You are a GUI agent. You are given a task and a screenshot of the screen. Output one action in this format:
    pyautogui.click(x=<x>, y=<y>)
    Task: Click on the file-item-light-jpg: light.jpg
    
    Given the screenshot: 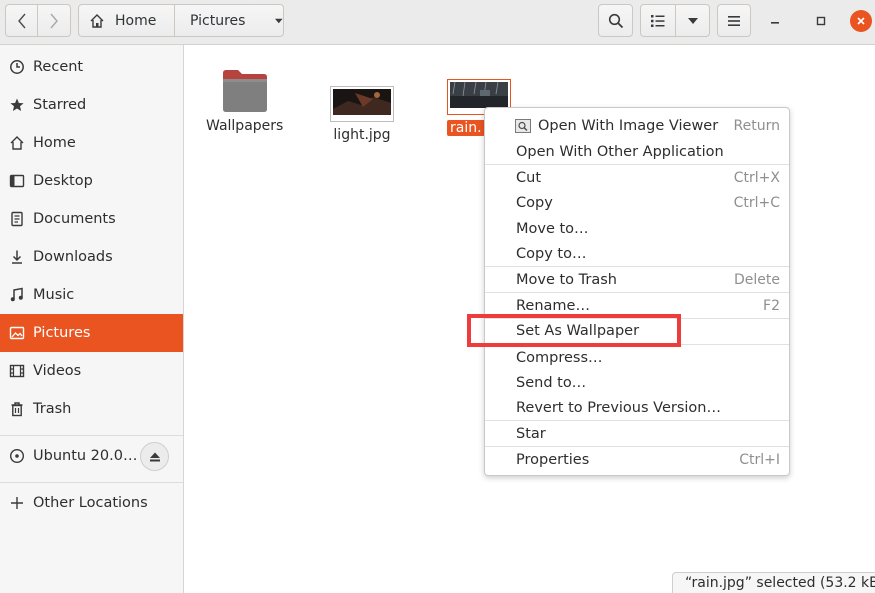 What is the action you would take?
    pyautogui.click(x=362, y=114)
    